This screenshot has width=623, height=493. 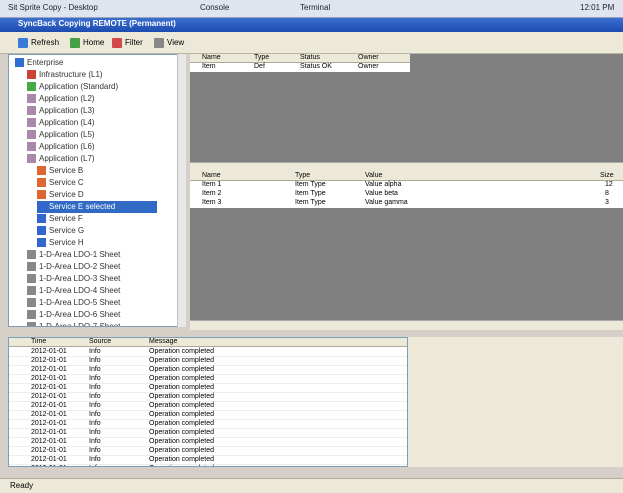 What do you see at coordinates (60, 231) in the screenshot?
I see `tree-item: Service G` at bounding box center [60, 231].